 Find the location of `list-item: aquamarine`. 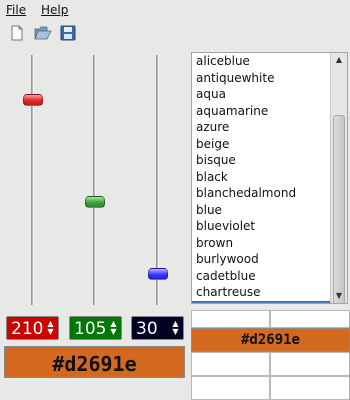

list-item: aquamarine is located at coordinates (261, 111).